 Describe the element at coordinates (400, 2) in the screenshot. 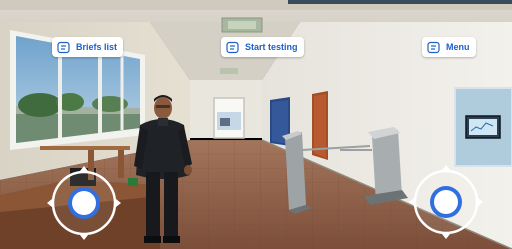

I see `top-status-bar` at that location.